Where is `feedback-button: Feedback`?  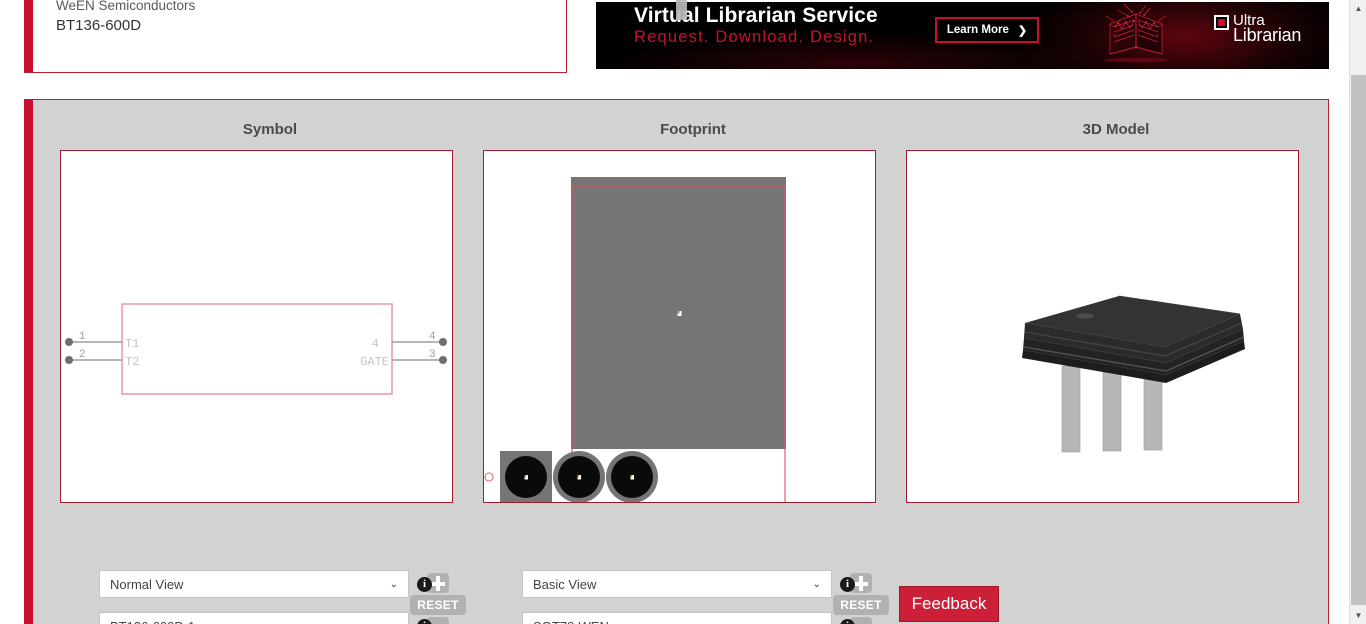 feedback-button: Feedback is located at coordinates (949, 604).